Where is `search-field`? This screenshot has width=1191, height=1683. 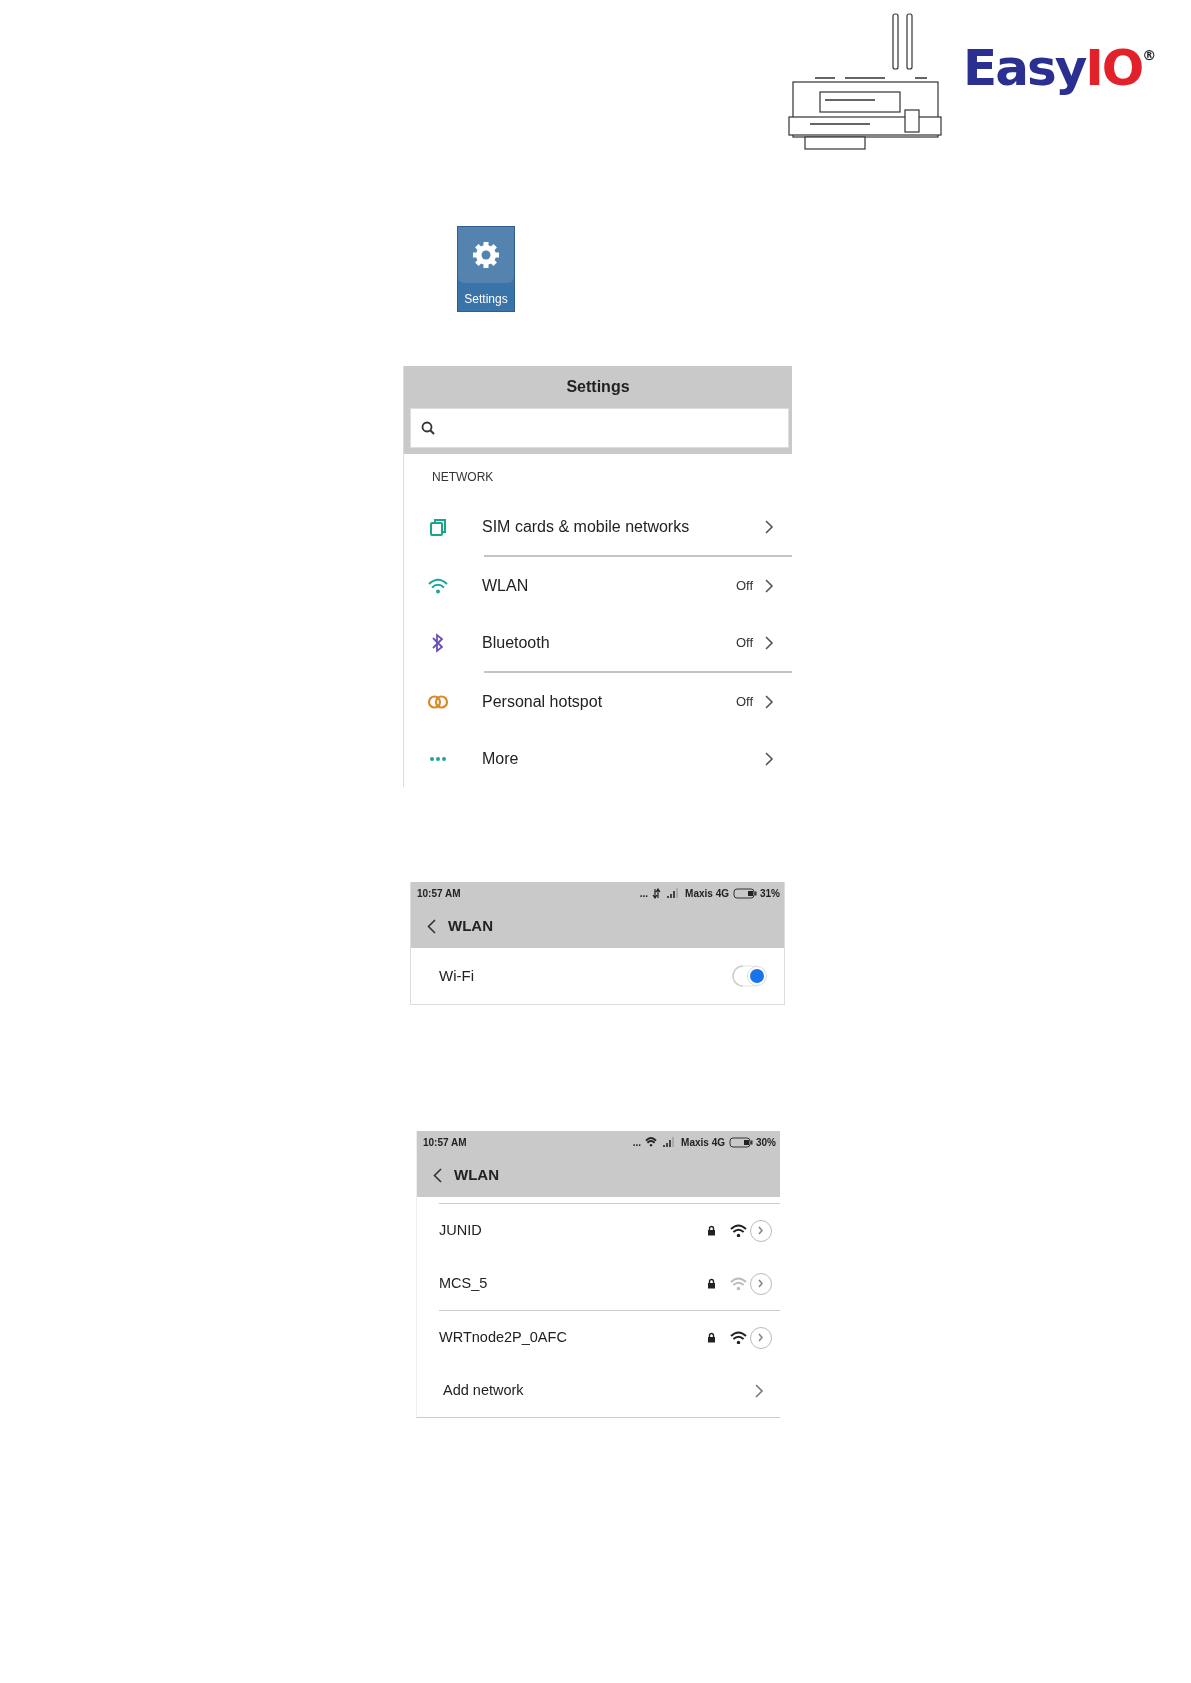 search-field is located at coordinates (599, 428).